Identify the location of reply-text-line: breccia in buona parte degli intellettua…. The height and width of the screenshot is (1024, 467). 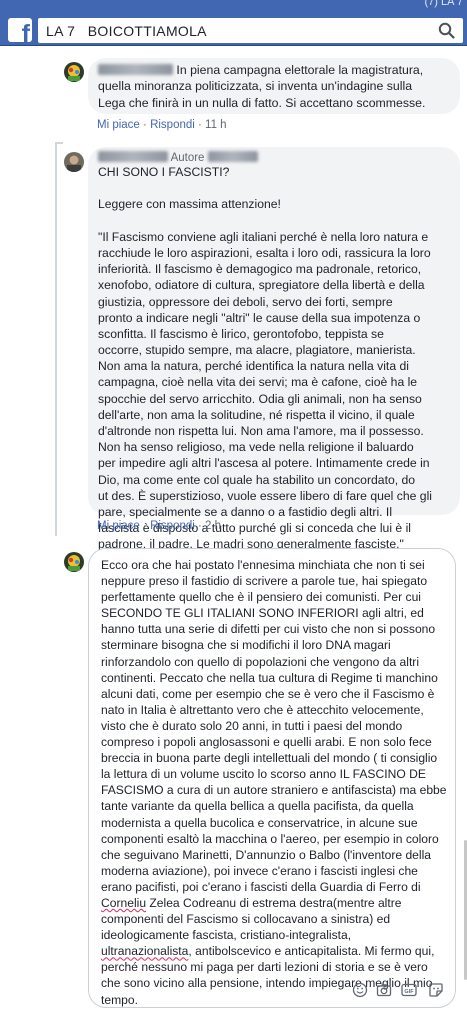
(269, 758).